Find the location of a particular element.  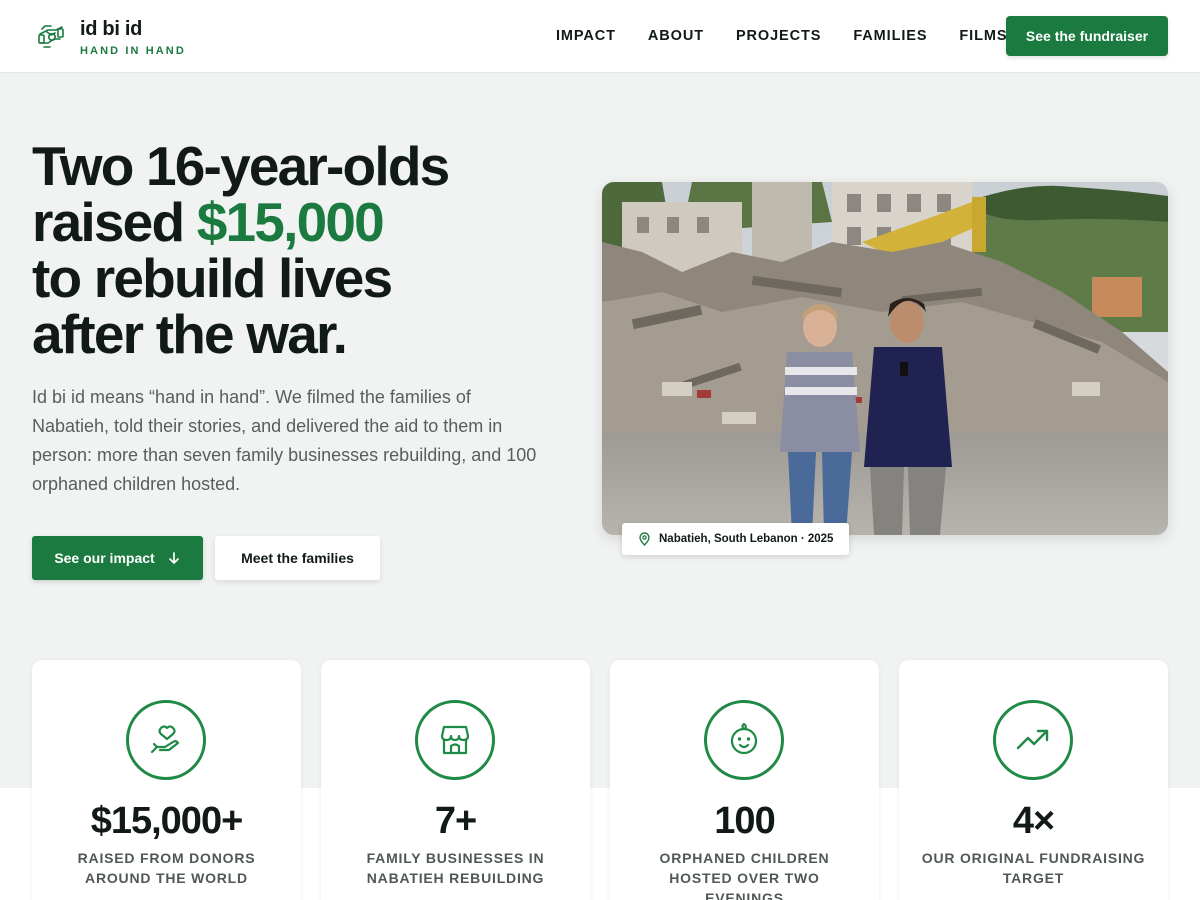

brand: id bi id HAND IN HAND is located at coordinates (111, 36).